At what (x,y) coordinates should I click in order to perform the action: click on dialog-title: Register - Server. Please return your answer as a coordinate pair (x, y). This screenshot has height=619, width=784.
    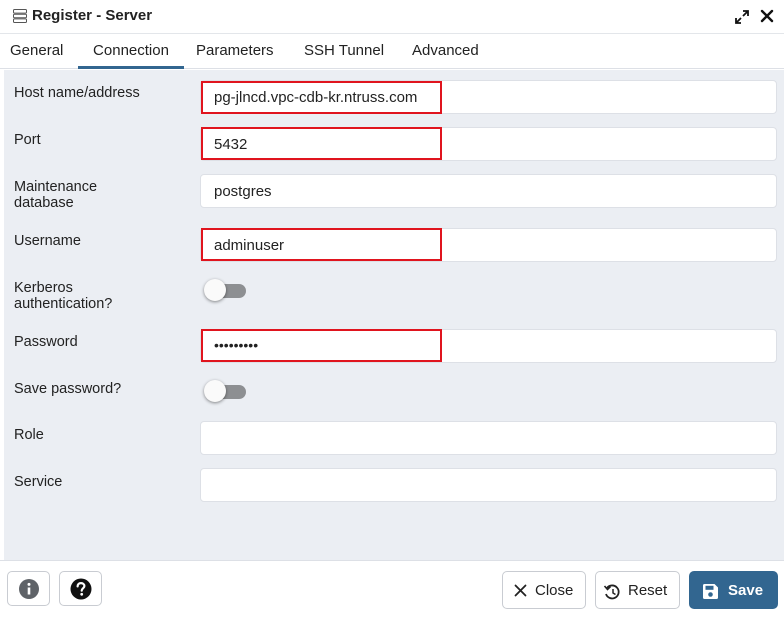
    Looking at the image, I should click on (92, 15).